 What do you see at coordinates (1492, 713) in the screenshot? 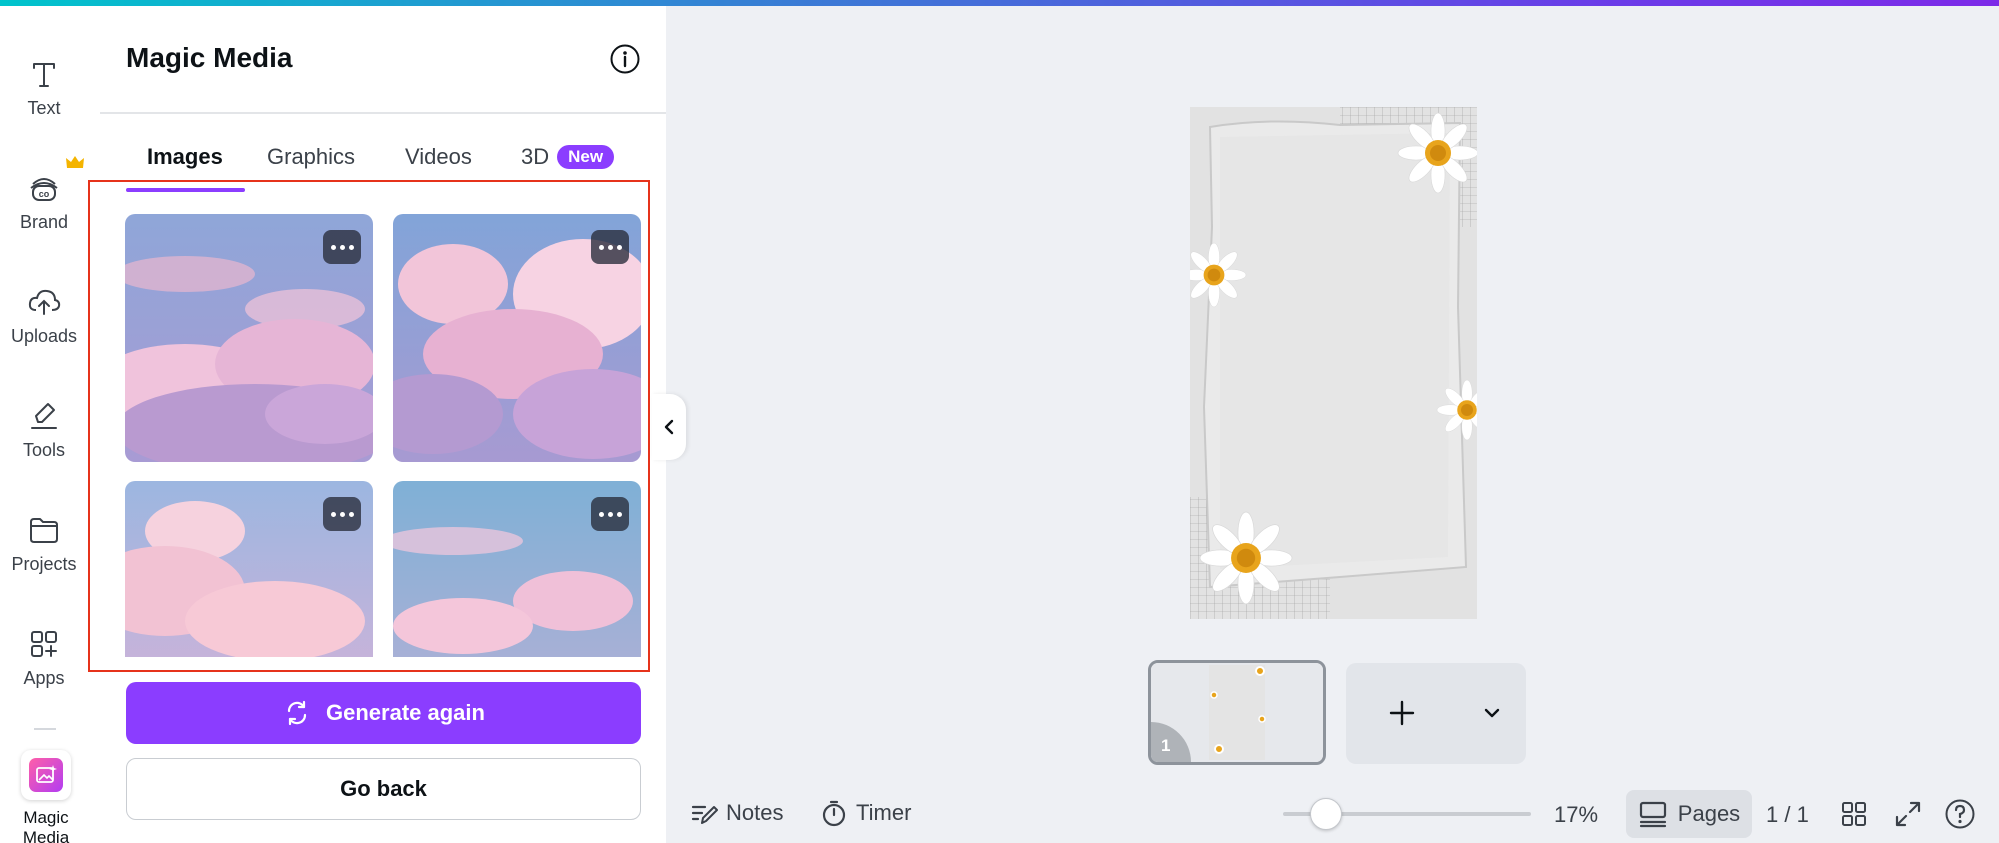
I see `chevron-down-icon` at bounding box center [1492, 713].